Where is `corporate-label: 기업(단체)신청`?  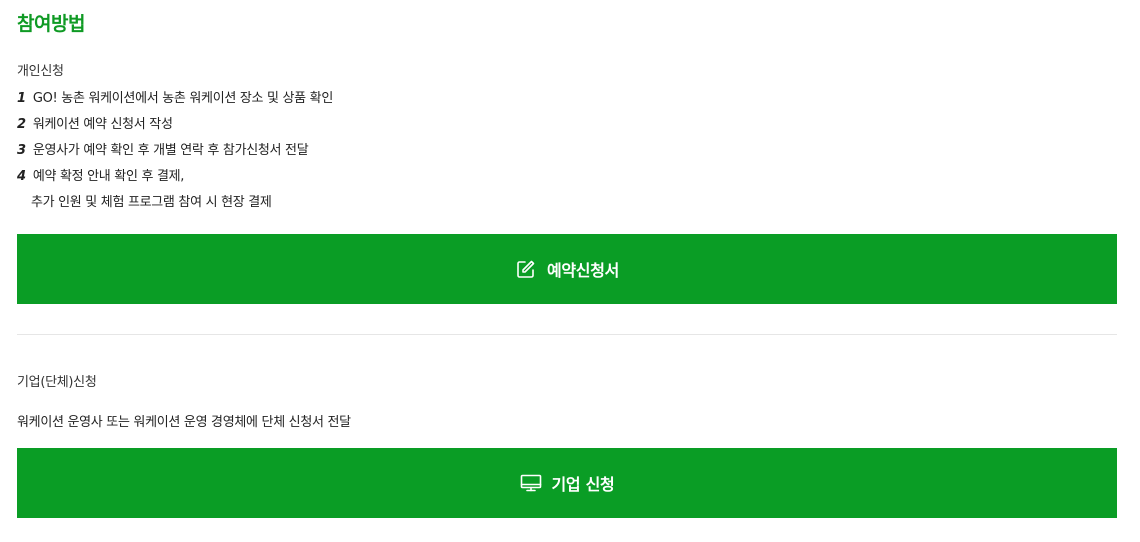 corporate-label: 기업(단체)신청 is located at coordinates (57, 382).